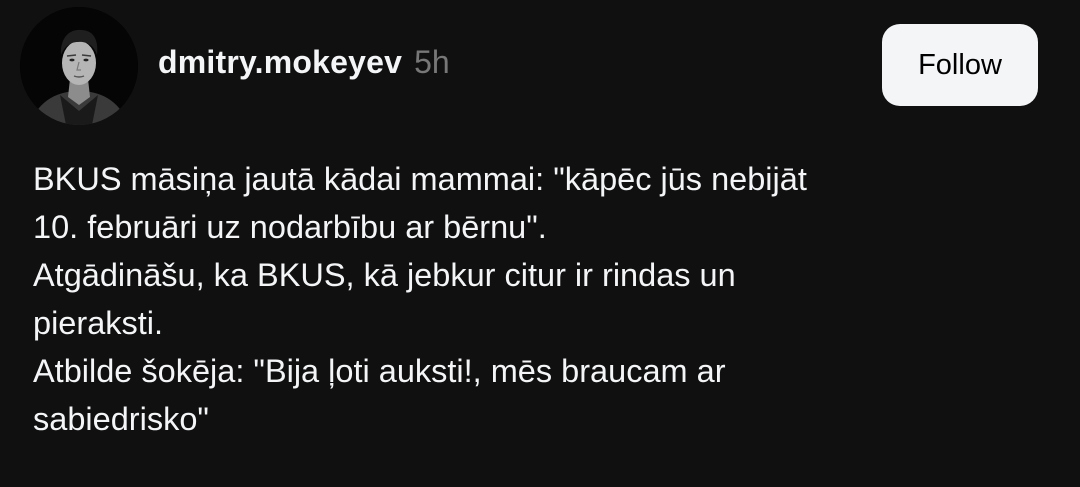  I want to click on follow-button: Follow, so click(960, 65).